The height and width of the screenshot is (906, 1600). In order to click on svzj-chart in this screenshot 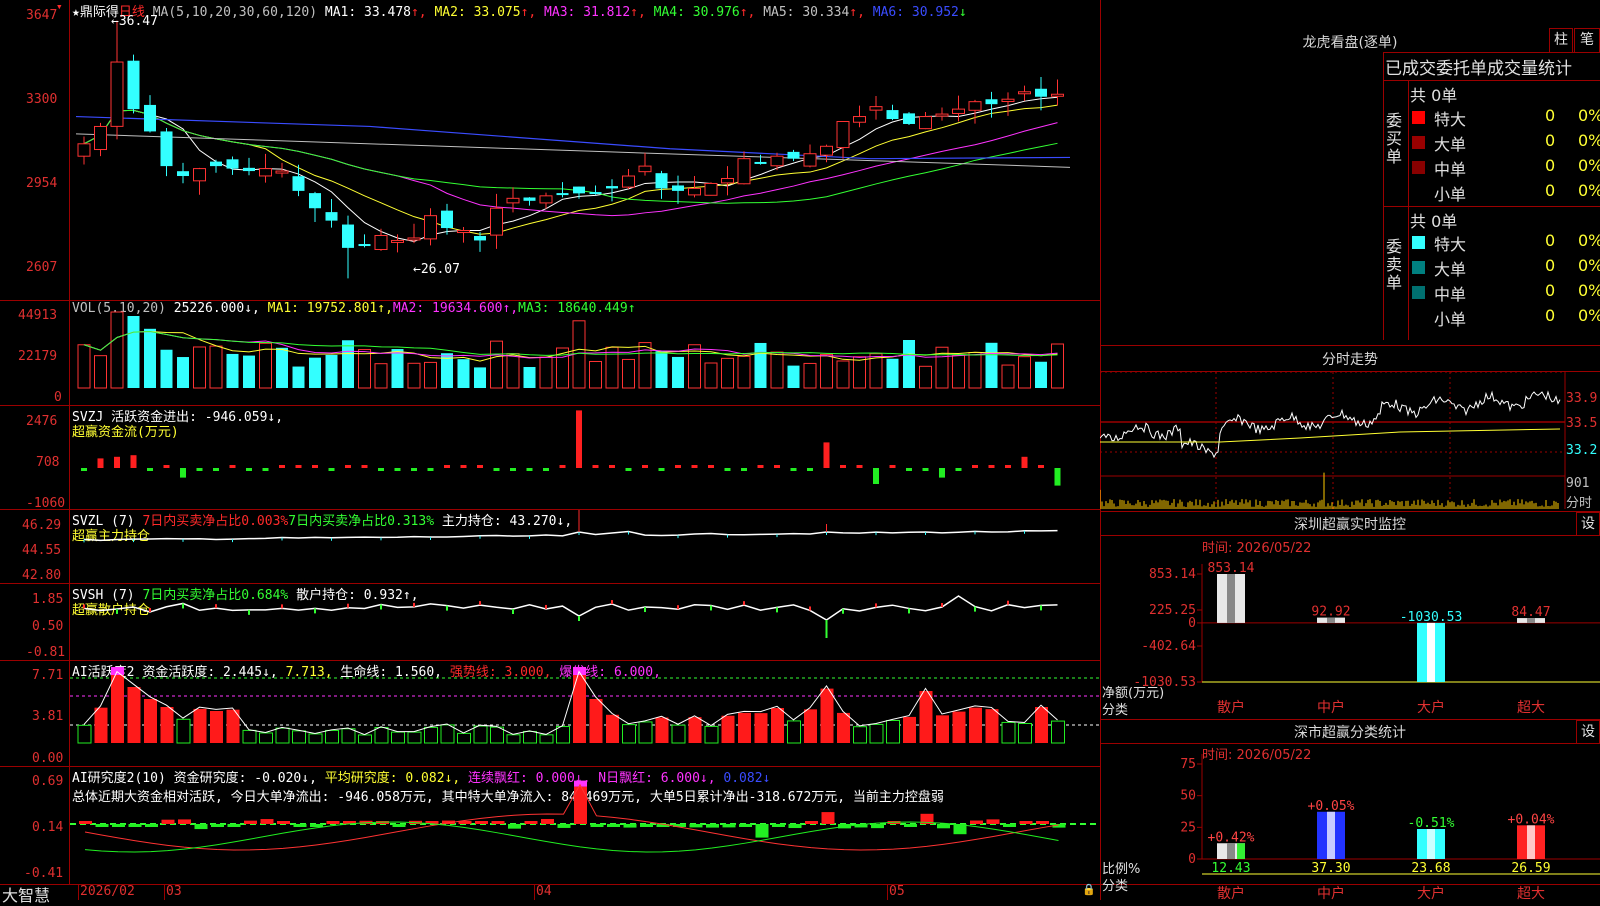, I will do `click(585, 457)`.